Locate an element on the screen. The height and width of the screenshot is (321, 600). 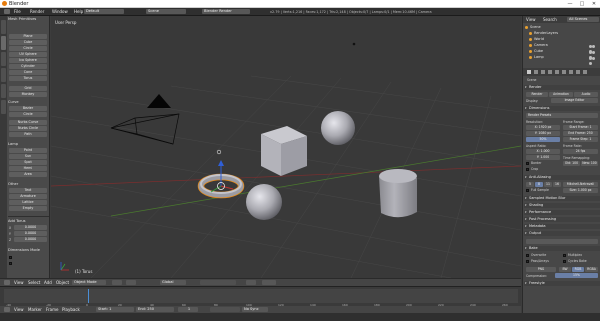
menu-select: Select is located at coordinates (34, 282).